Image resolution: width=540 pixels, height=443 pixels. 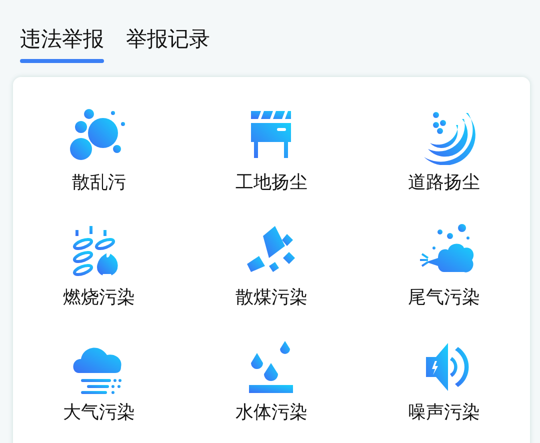 What do you see at coordinates (444, 298) in the screenshot?
I see `category-label: 尾气污染` at bounding box center [444, 298].